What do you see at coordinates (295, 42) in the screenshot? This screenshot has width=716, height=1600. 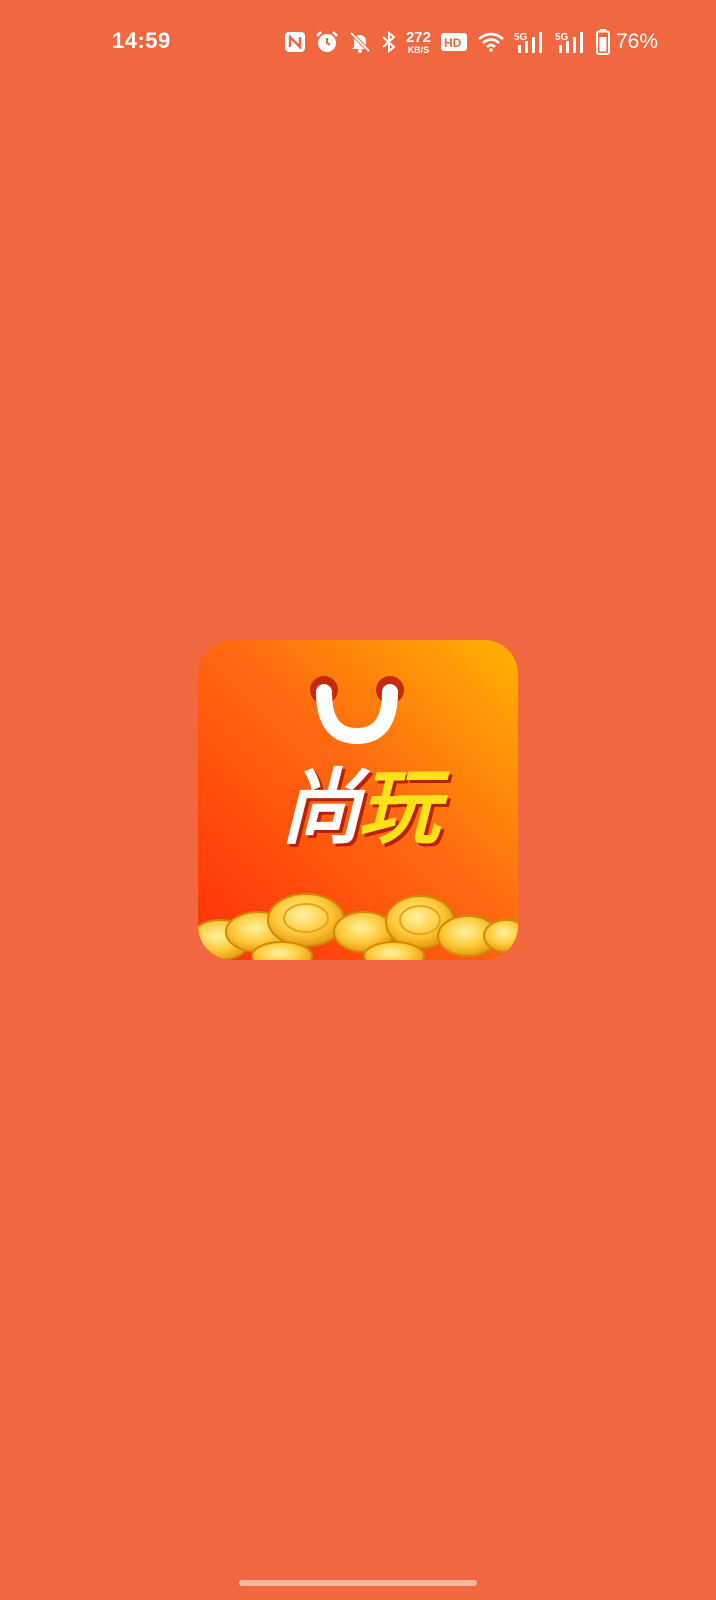 I see `nfc-icon` at bounding box center [295, 42].